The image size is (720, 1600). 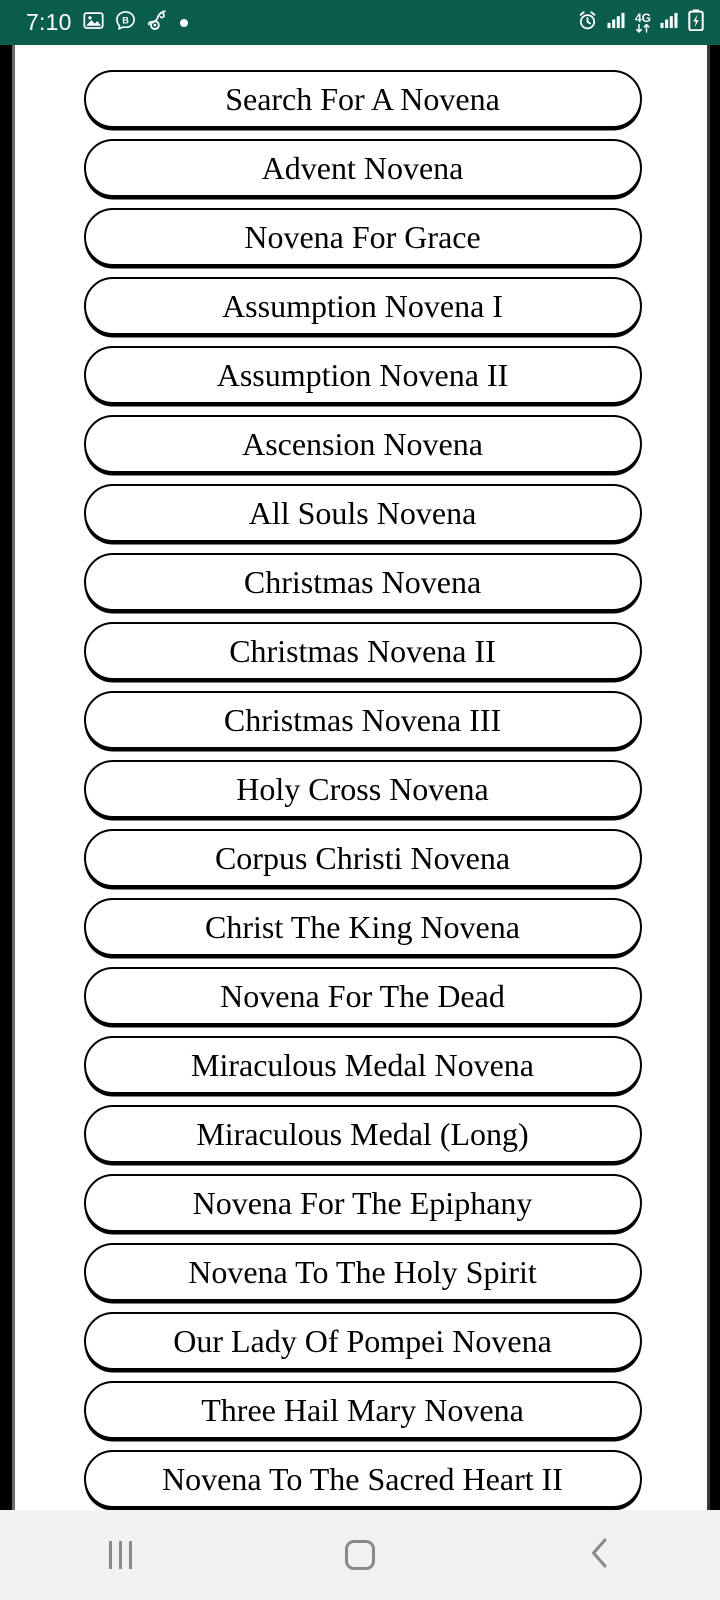 I want to click on messenger-b-icon: B, so click(x=125, y=23).